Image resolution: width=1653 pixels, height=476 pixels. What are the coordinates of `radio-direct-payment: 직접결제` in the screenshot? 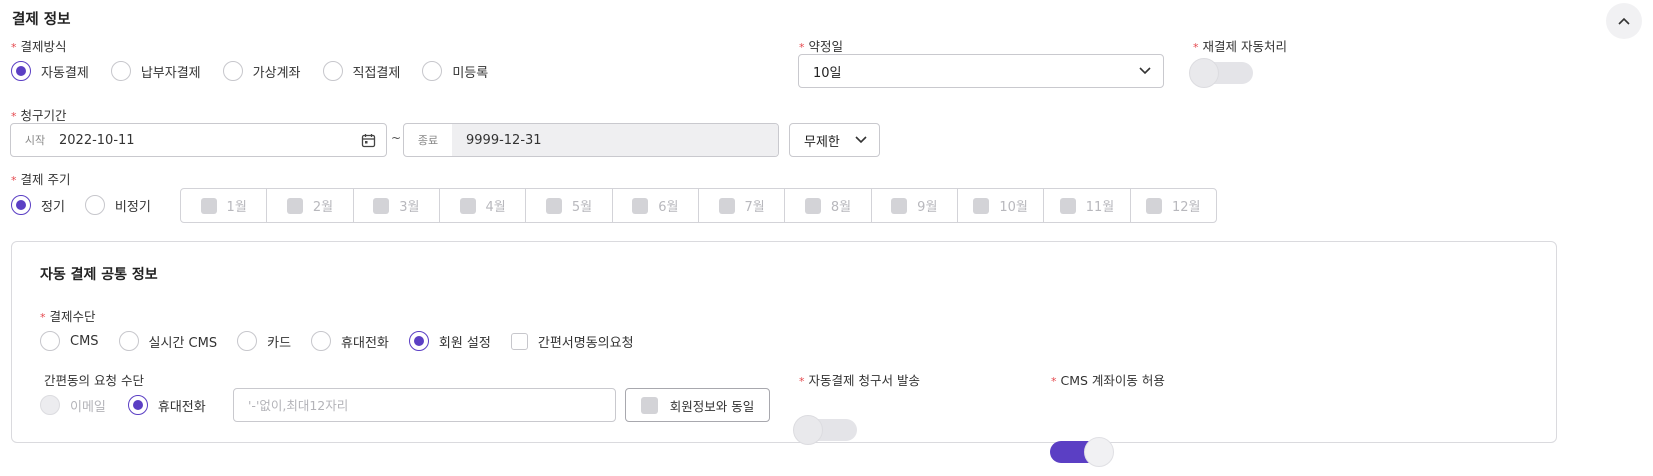 It's located at (361, 71).